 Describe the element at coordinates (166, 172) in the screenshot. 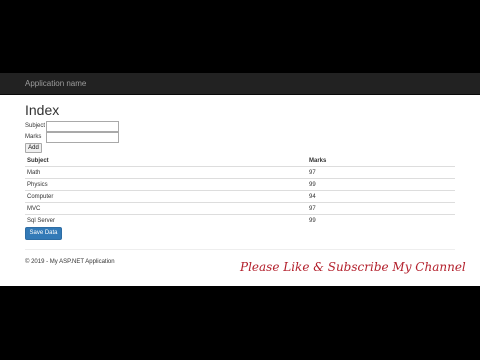

I see `subject-cell: Math` at that location.